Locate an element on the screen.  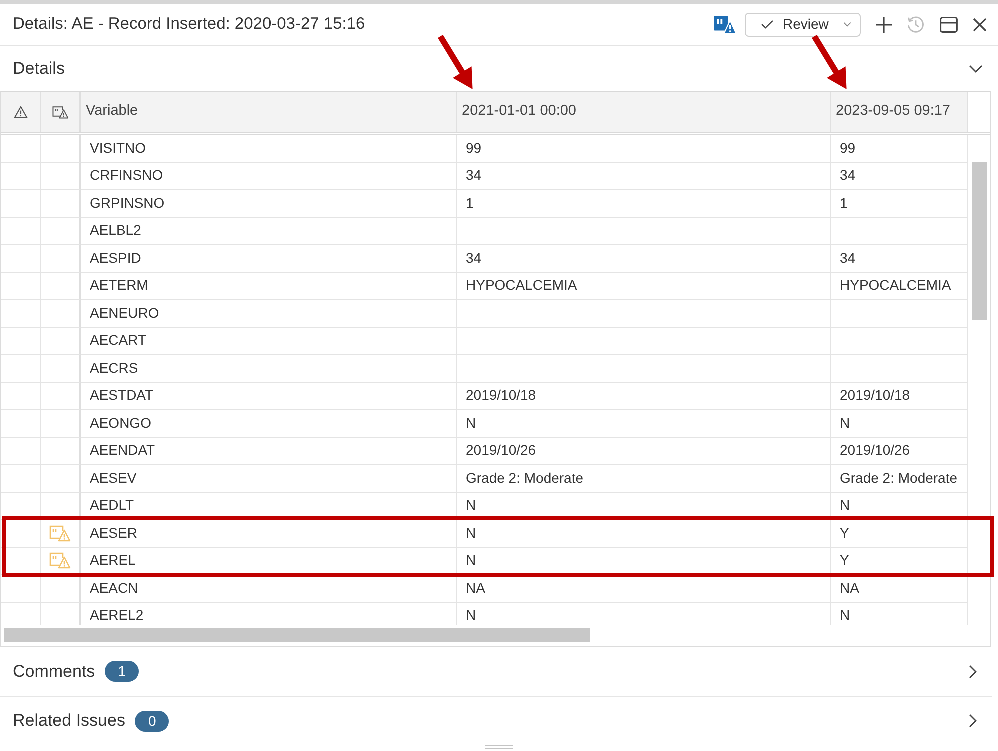
drag-handle-icon is located at coordinates (499, 747).